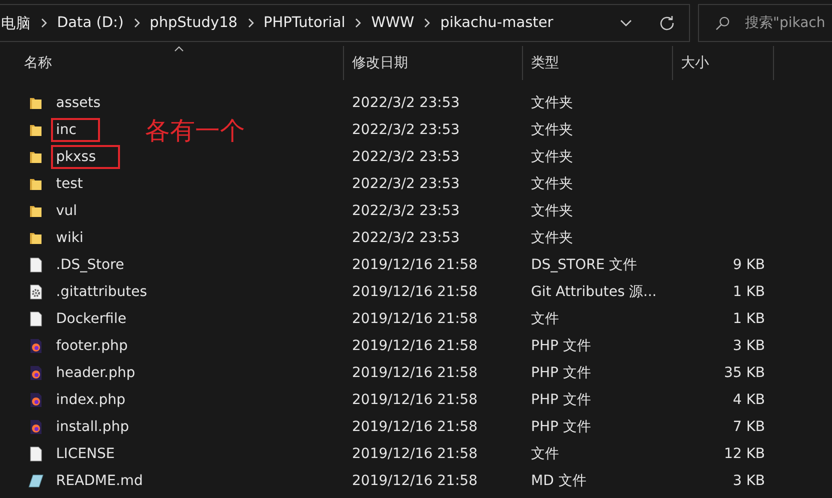 Image resolution: width=832 pixels, height=498 pixels. I want to click on refresh-icon, so click(667, 23).